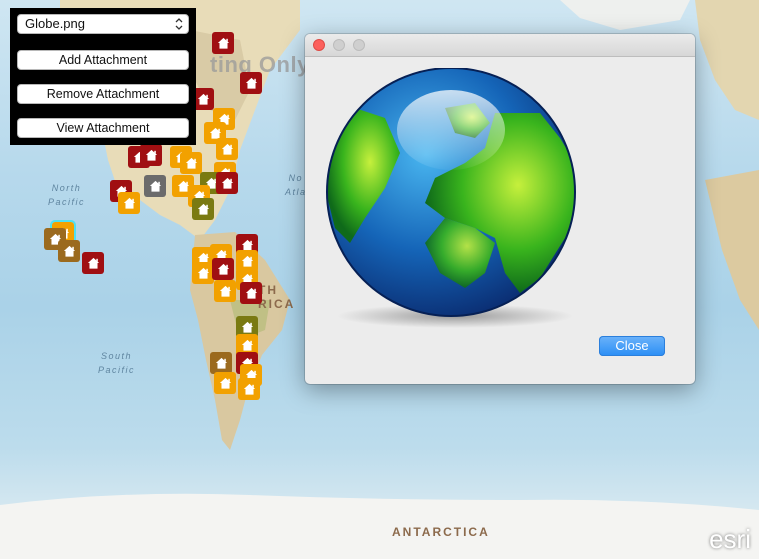 This screenshot has height=559, width=759. What do you see at coordinates (277, 297) in the screenshot?
I see `label-south-america: TH RICA` at bounding box center [277, 297].